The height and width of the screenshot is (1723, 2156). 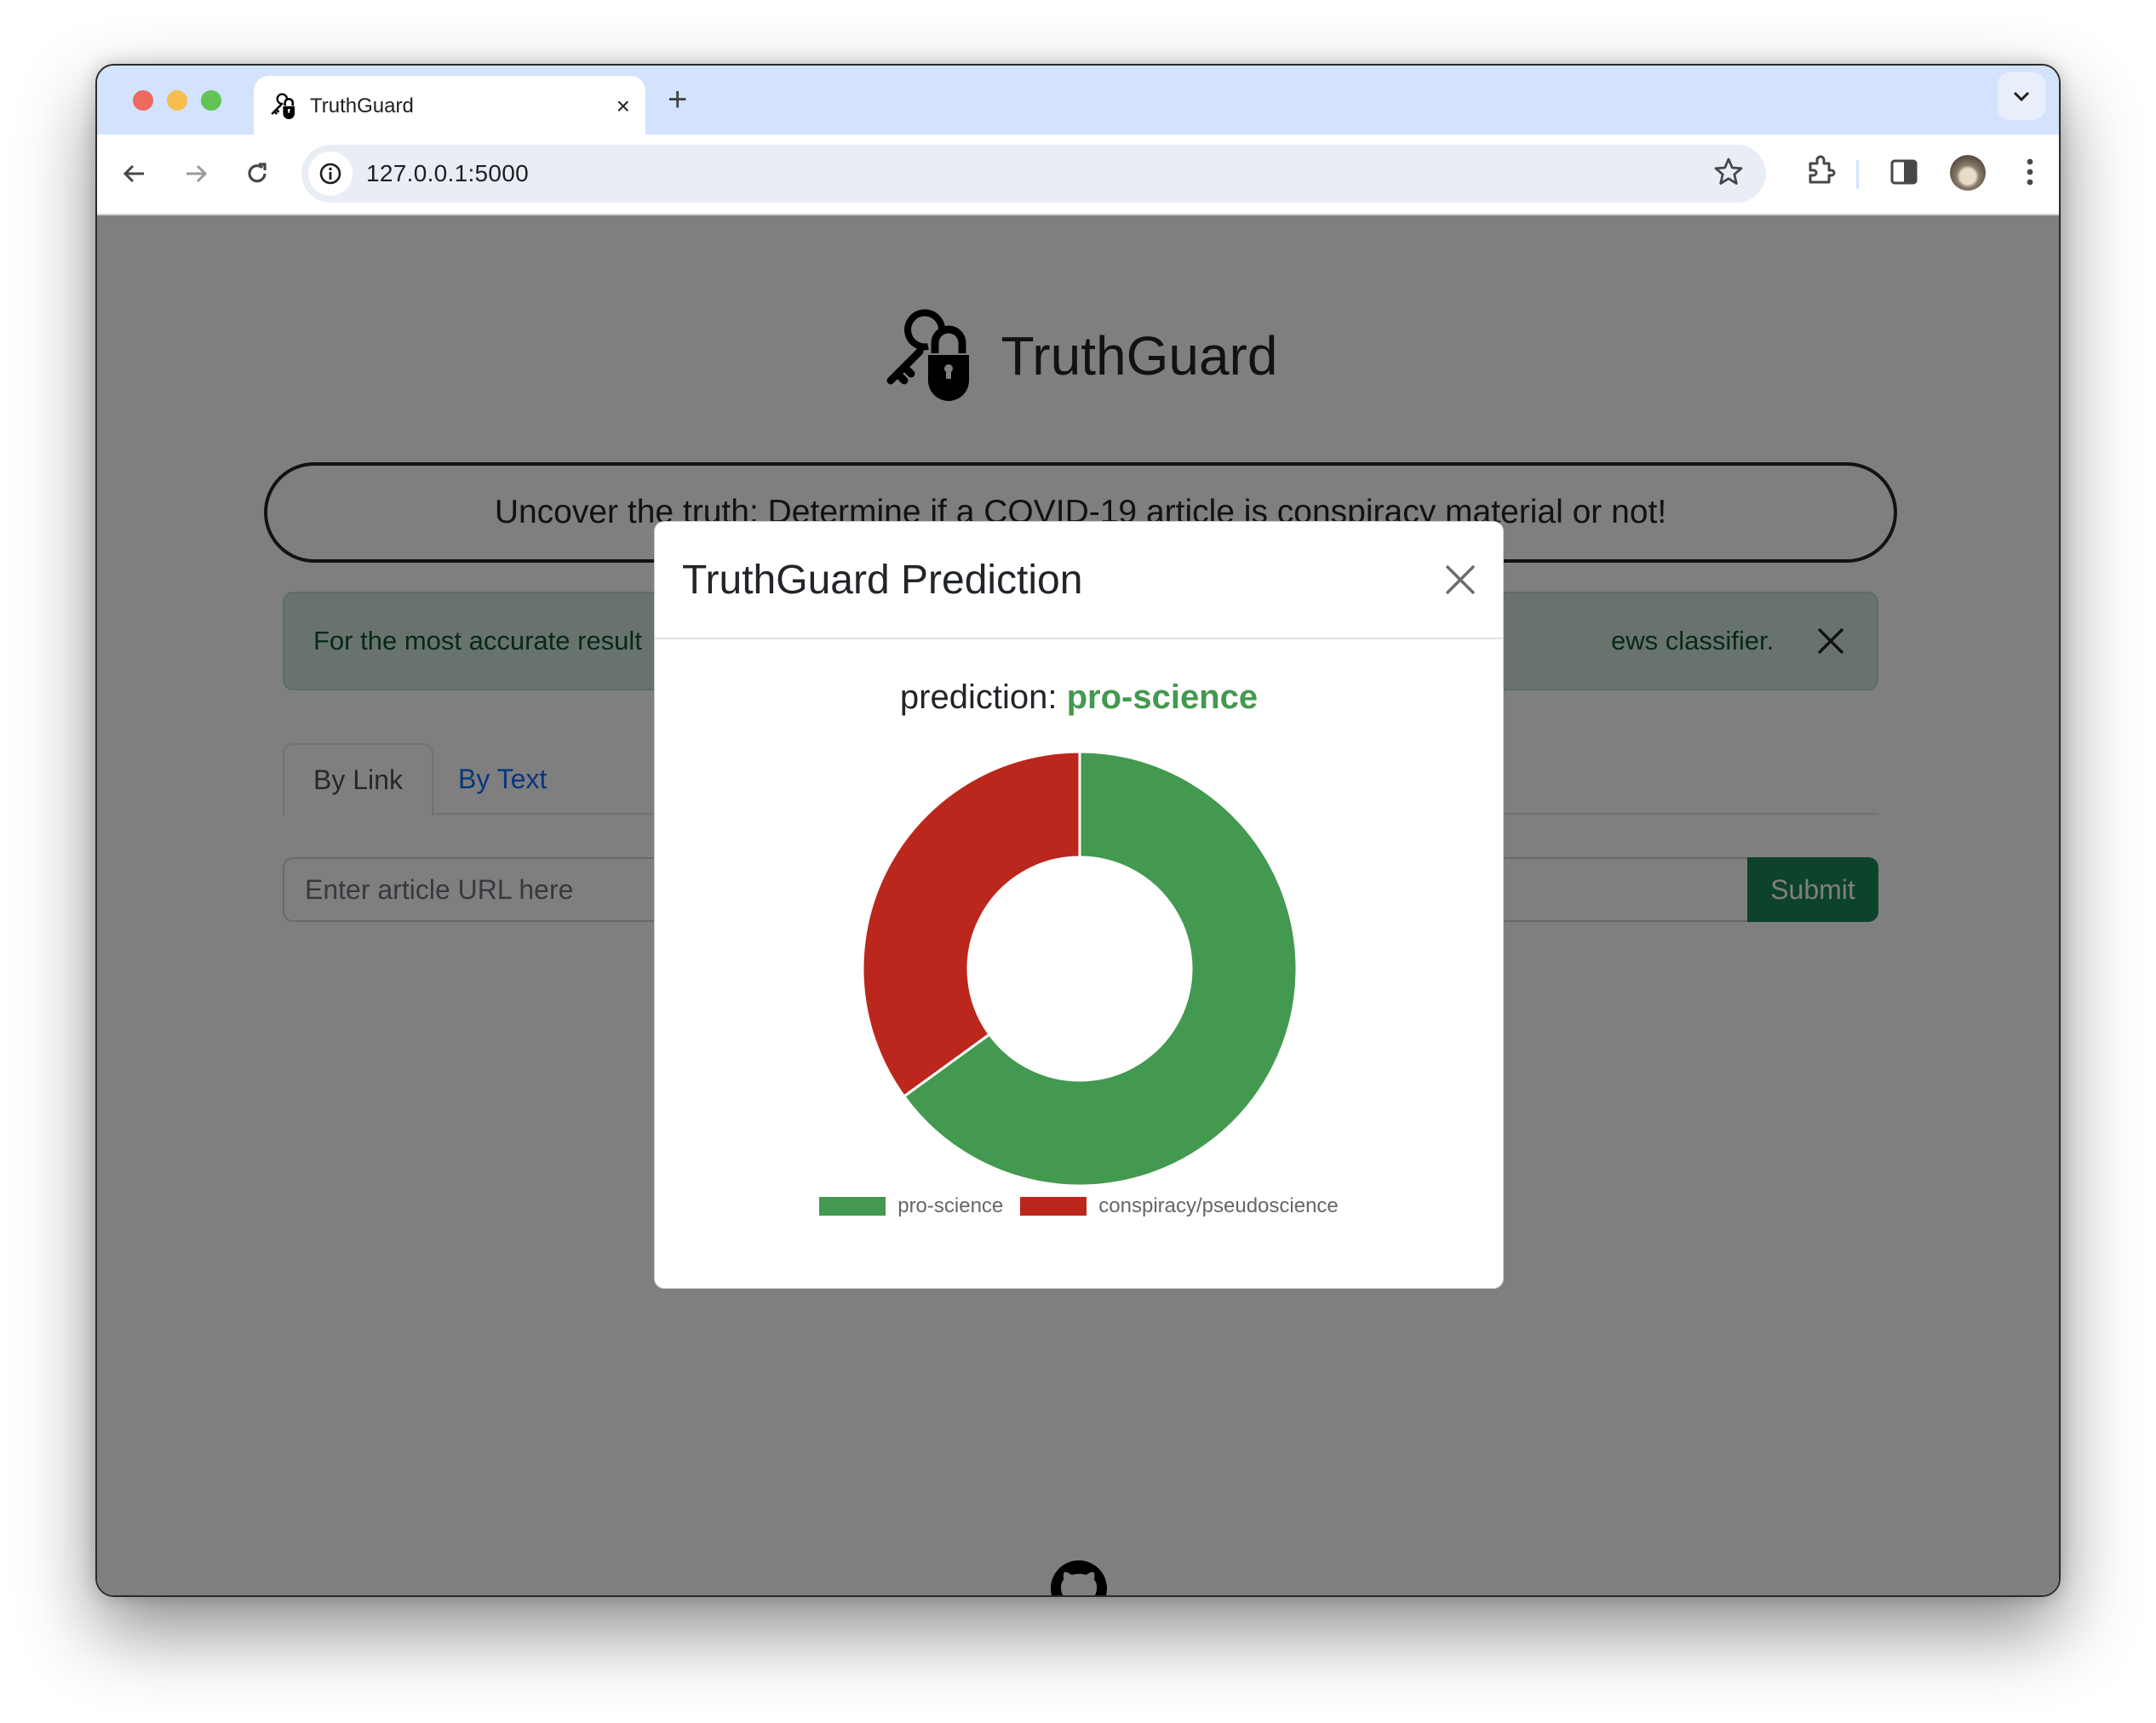 I want to click on address-bar: 127.0.0.1:5000, so click(x=1033, y=174).